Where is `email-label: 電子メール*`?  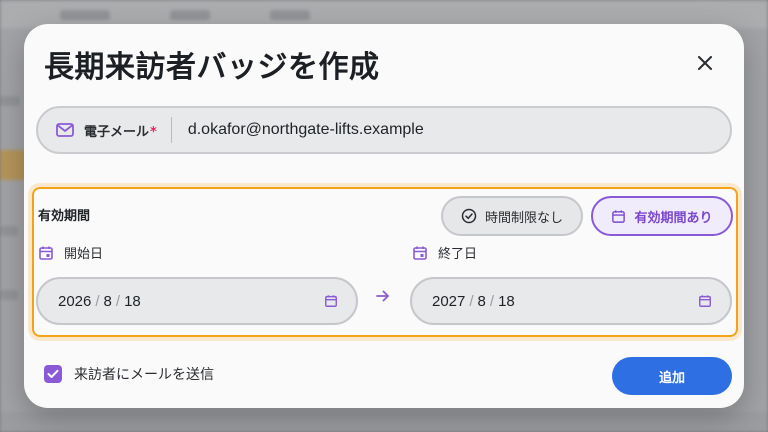 email-label: 電子メール* is located at coordinates (120, 132).